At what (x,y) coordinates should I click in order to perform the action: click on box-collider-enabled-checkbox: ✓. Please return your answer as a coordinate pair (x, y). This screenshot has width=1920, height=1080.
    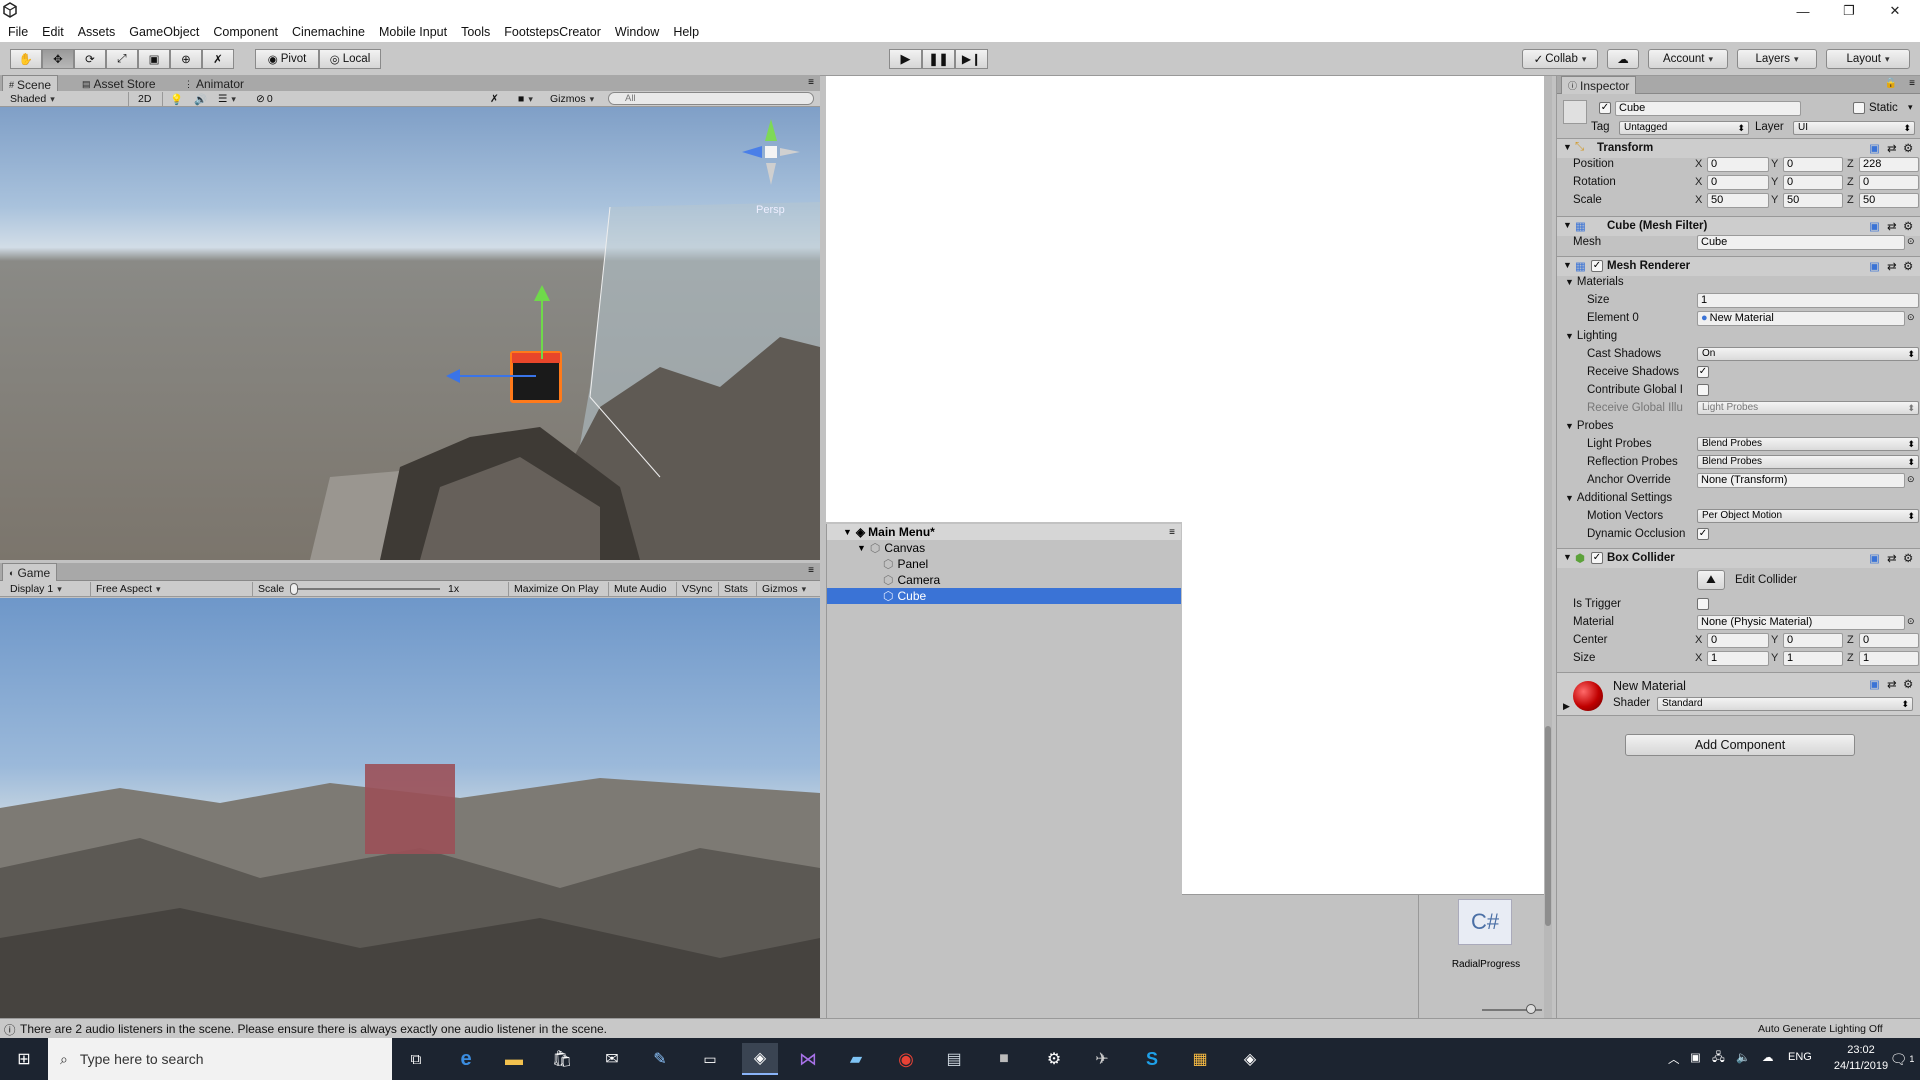
    Looking at the image, I should click on (1597, 558).